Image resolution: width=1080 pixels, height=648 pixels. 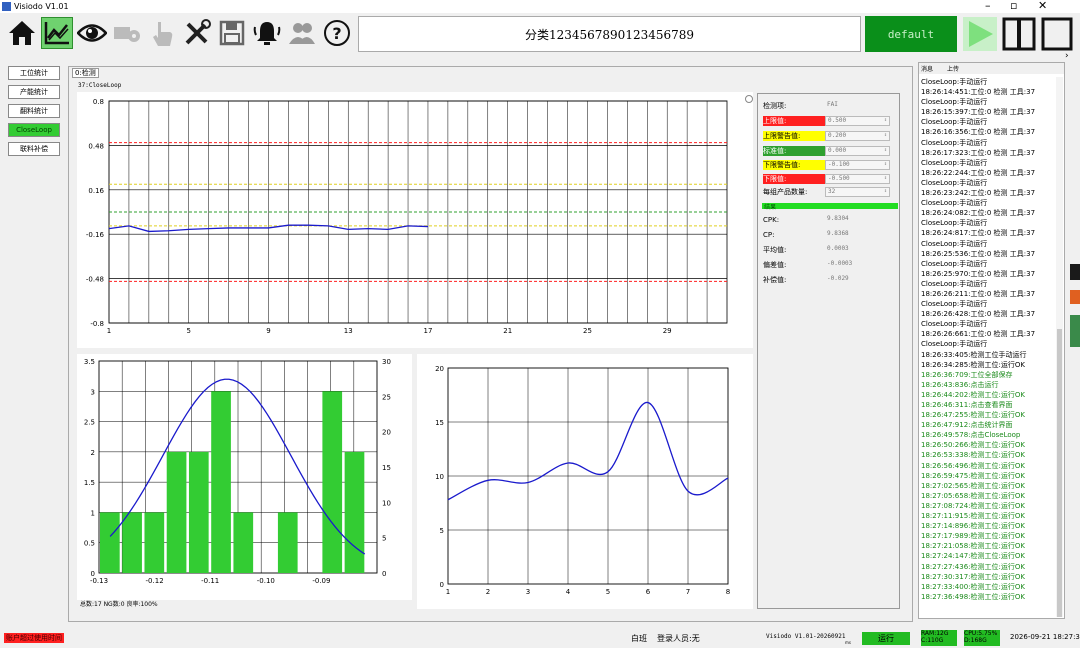 What do you see at coordinates (775, 264) in the screenshot?
I see `deviation-label: 偏差值:` at bounding box center [775, 264].